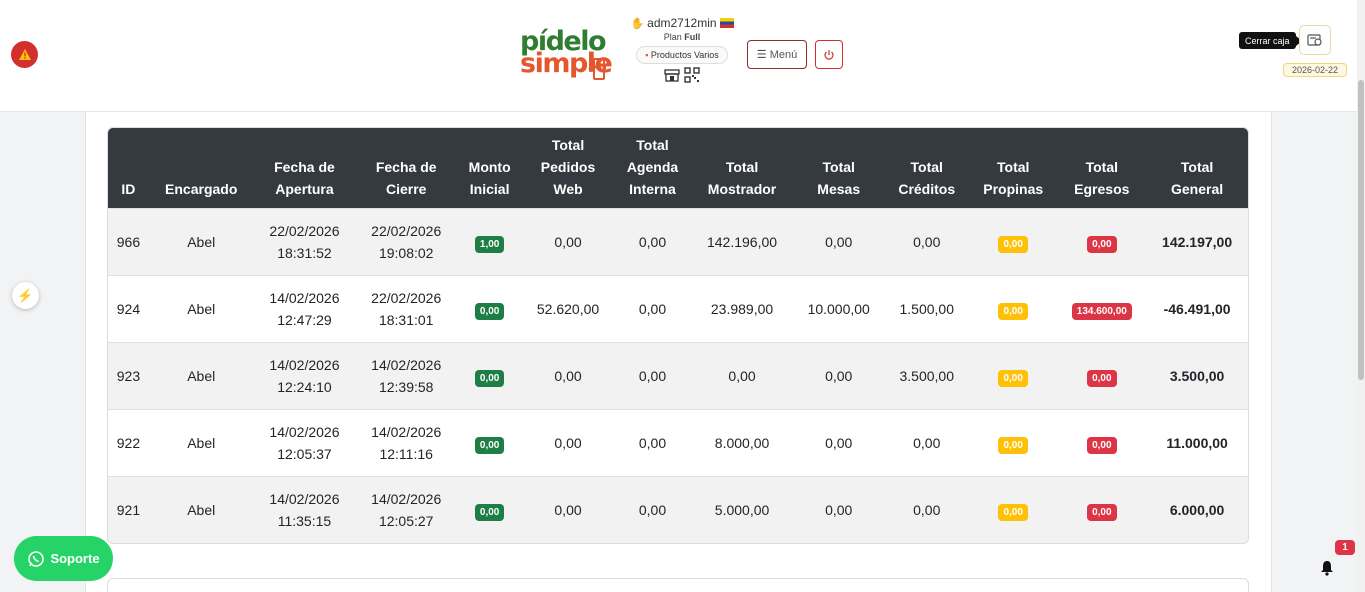 The height and width of the screenshot is (592, 1365). I want to click on scroll-thumb, so click(1361, 230).